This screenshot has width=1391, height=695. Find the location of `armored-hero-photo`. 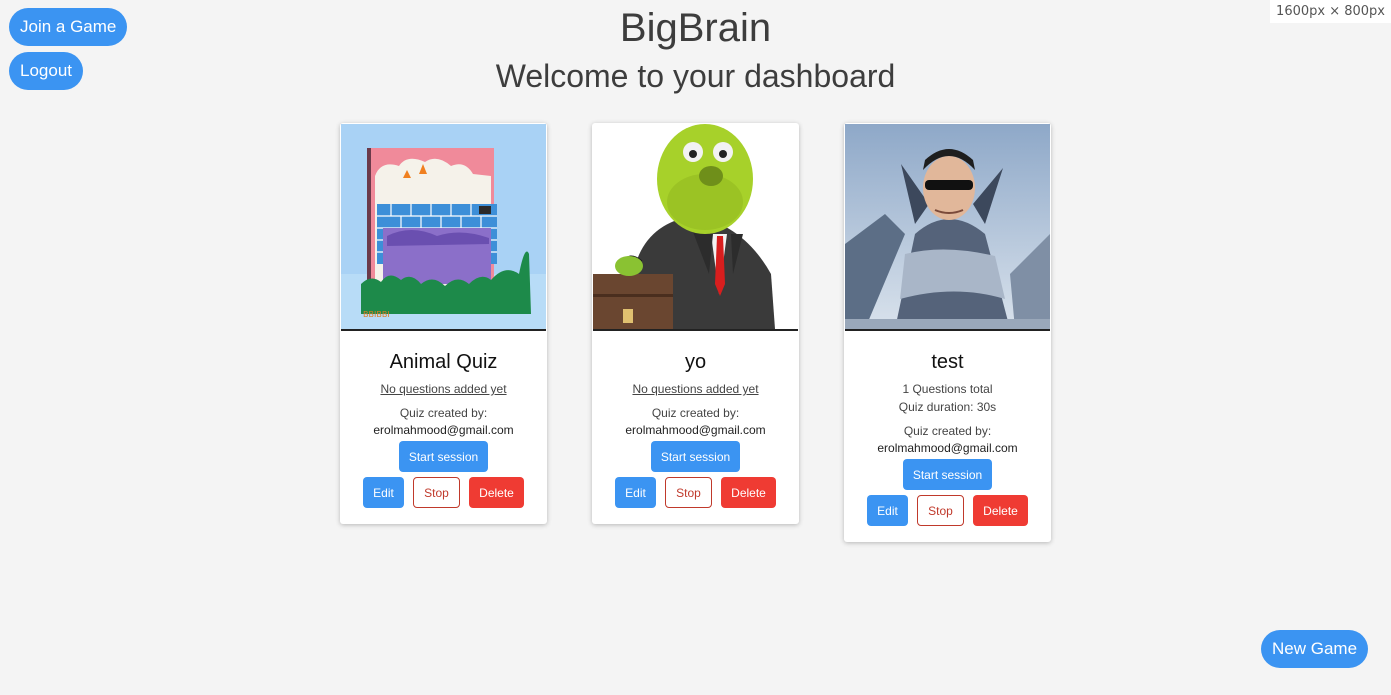

armored-hero-photo is located at coordinates (947, 226).